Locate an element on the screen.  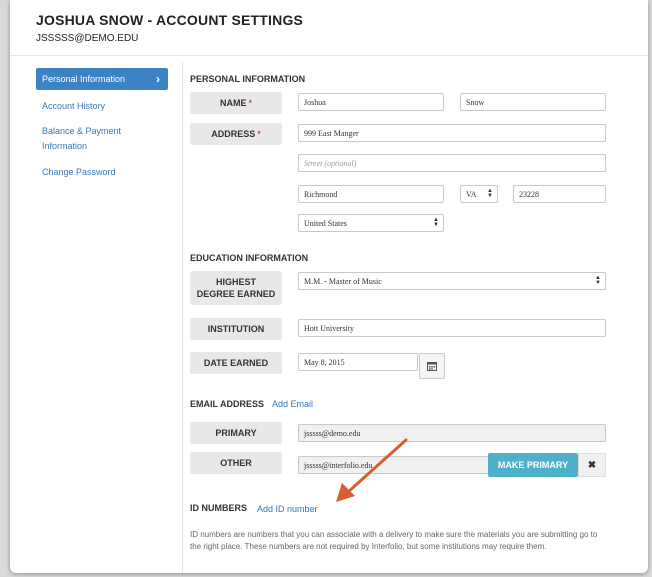
state-value: VA is located at coordinates (471, 194).